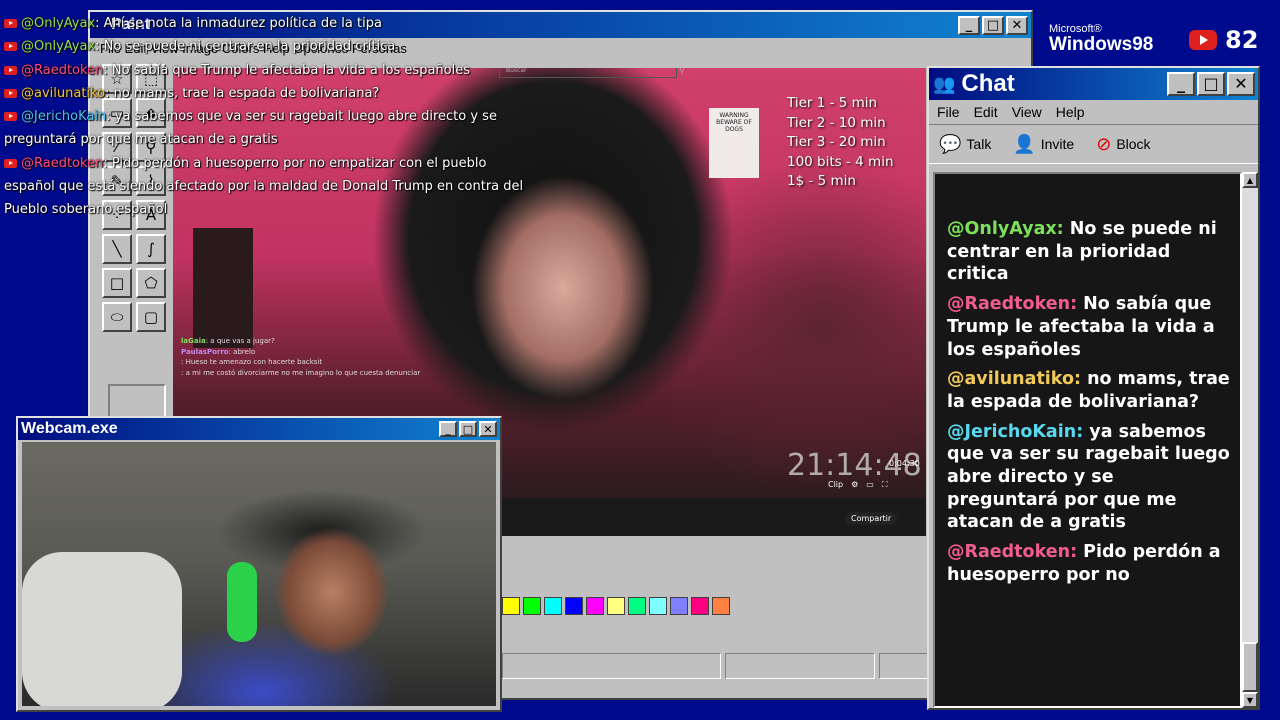  I want to click on tier-item: 1$ - 5 min, so click(821, 181).